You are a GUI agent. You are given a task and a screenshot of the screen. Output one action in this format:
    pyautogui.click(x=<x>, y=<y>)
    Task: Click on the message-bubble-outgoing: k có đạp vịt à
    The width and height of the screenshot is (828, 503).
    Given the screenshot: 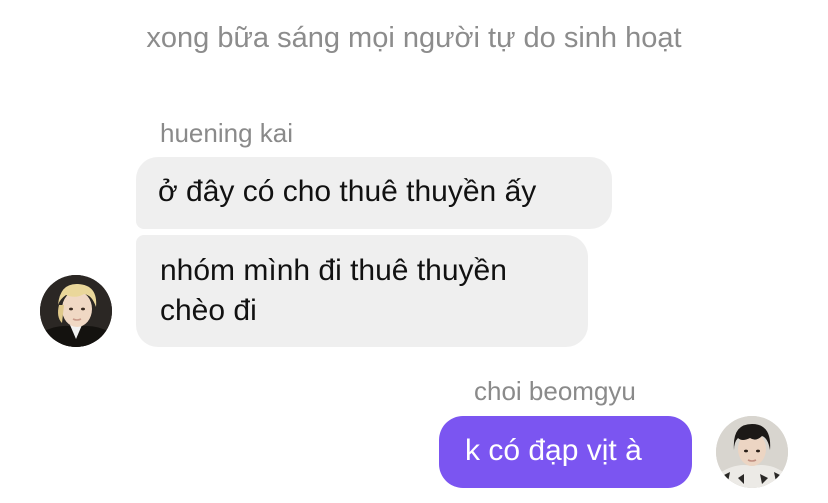 What is the action you would take?
    pyautogui.click(x=565, y=452)
    